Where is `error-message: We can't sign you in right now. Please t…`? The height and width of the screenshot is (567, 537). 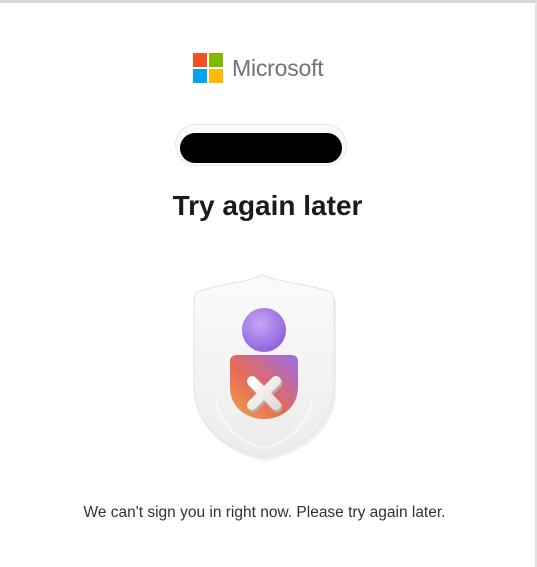
error-message: We can't sign you in right now. Please t… is located at coordinates (264, 512).